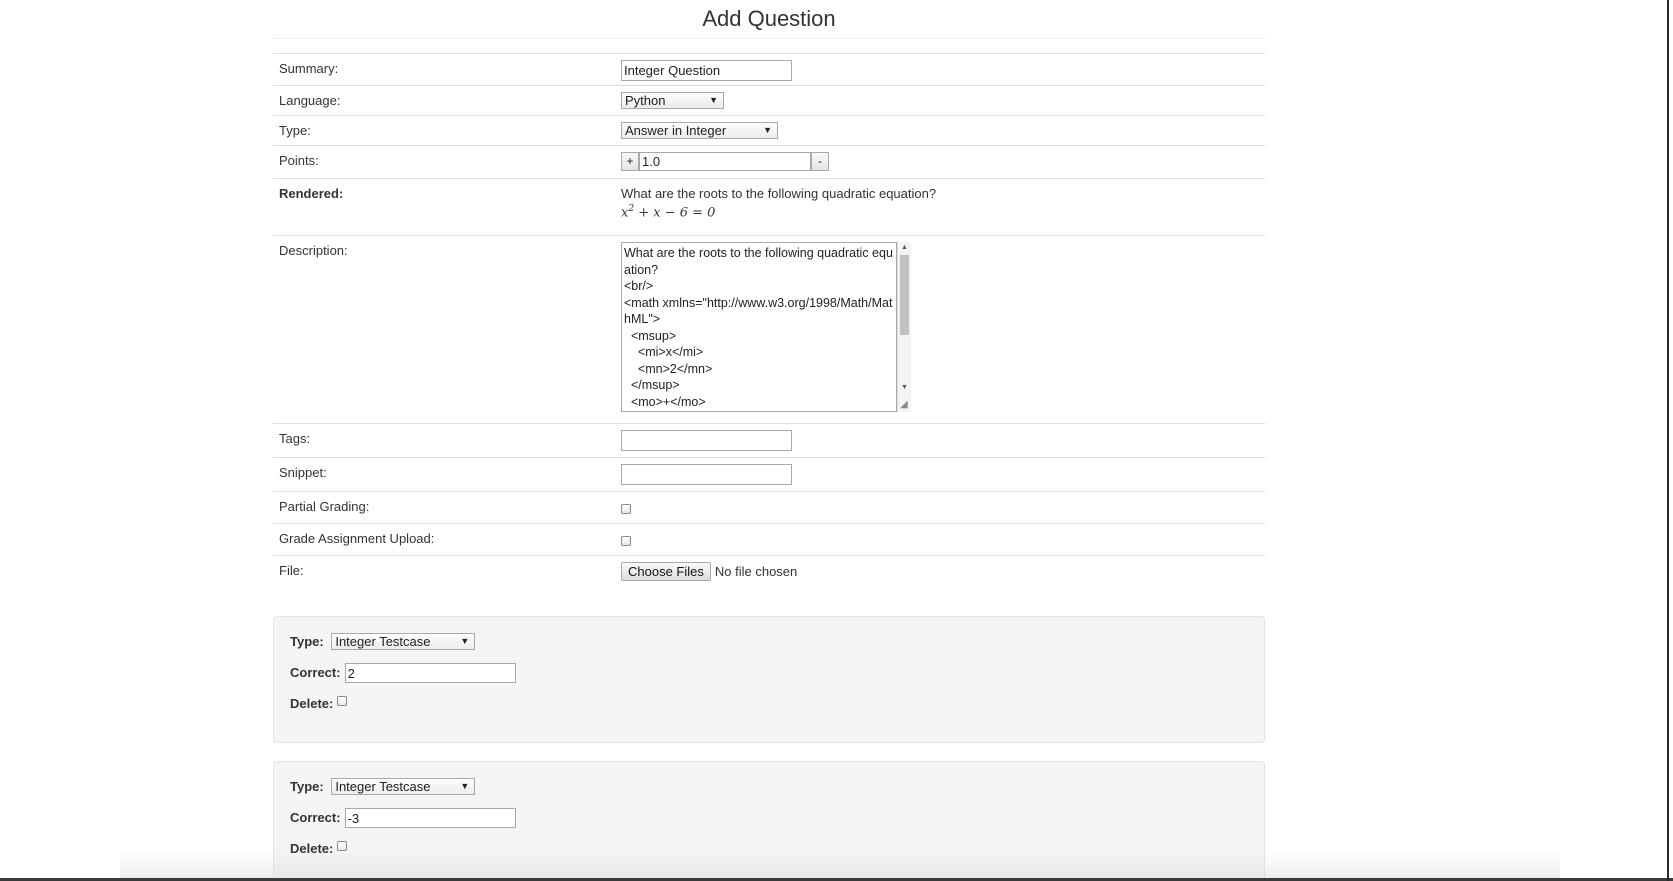 Image resolution: width=1673 pixels, height=881 pixels. Describe the element at coordinates (444, 573) in the screenshot. I see `file-label: File:` at that location.